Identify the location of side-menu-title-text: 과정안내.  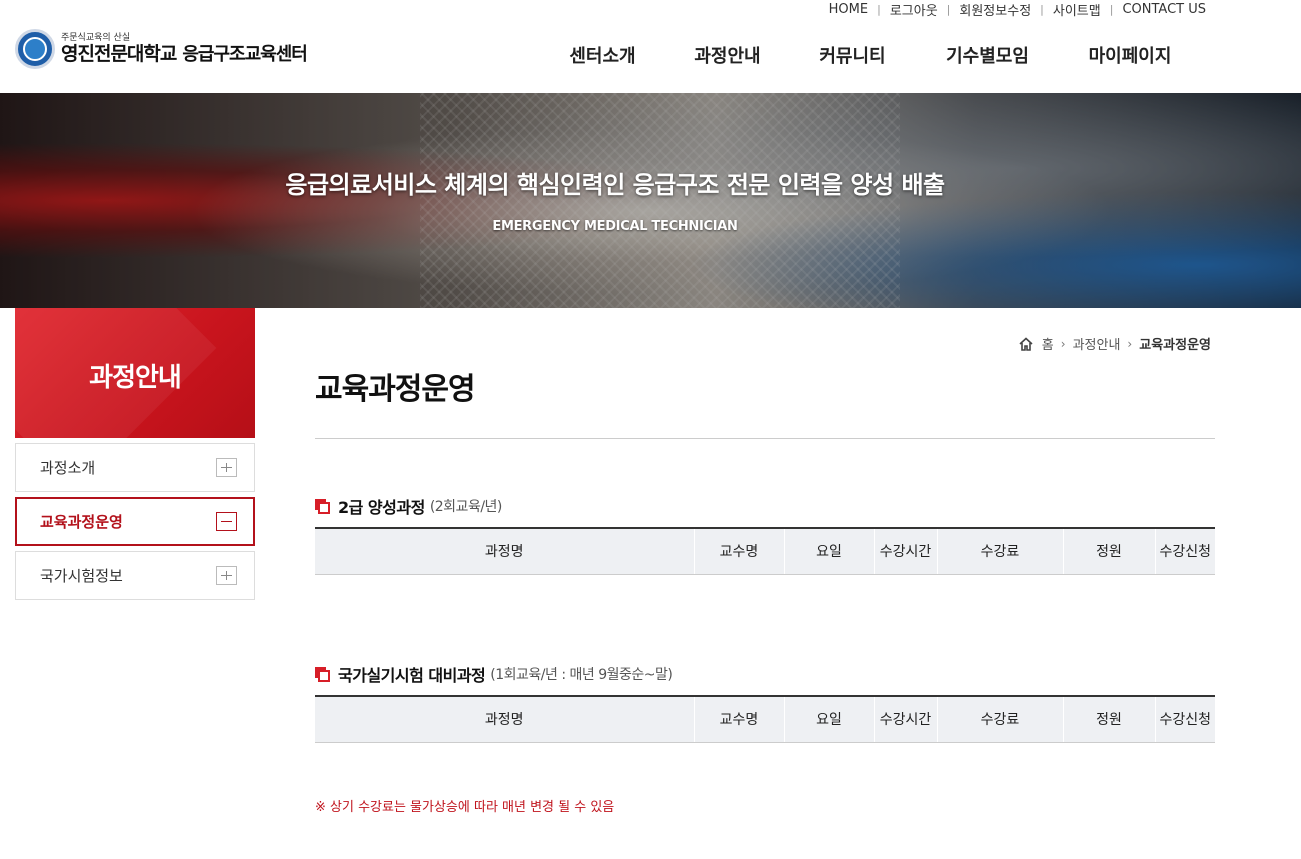
(135, 377).